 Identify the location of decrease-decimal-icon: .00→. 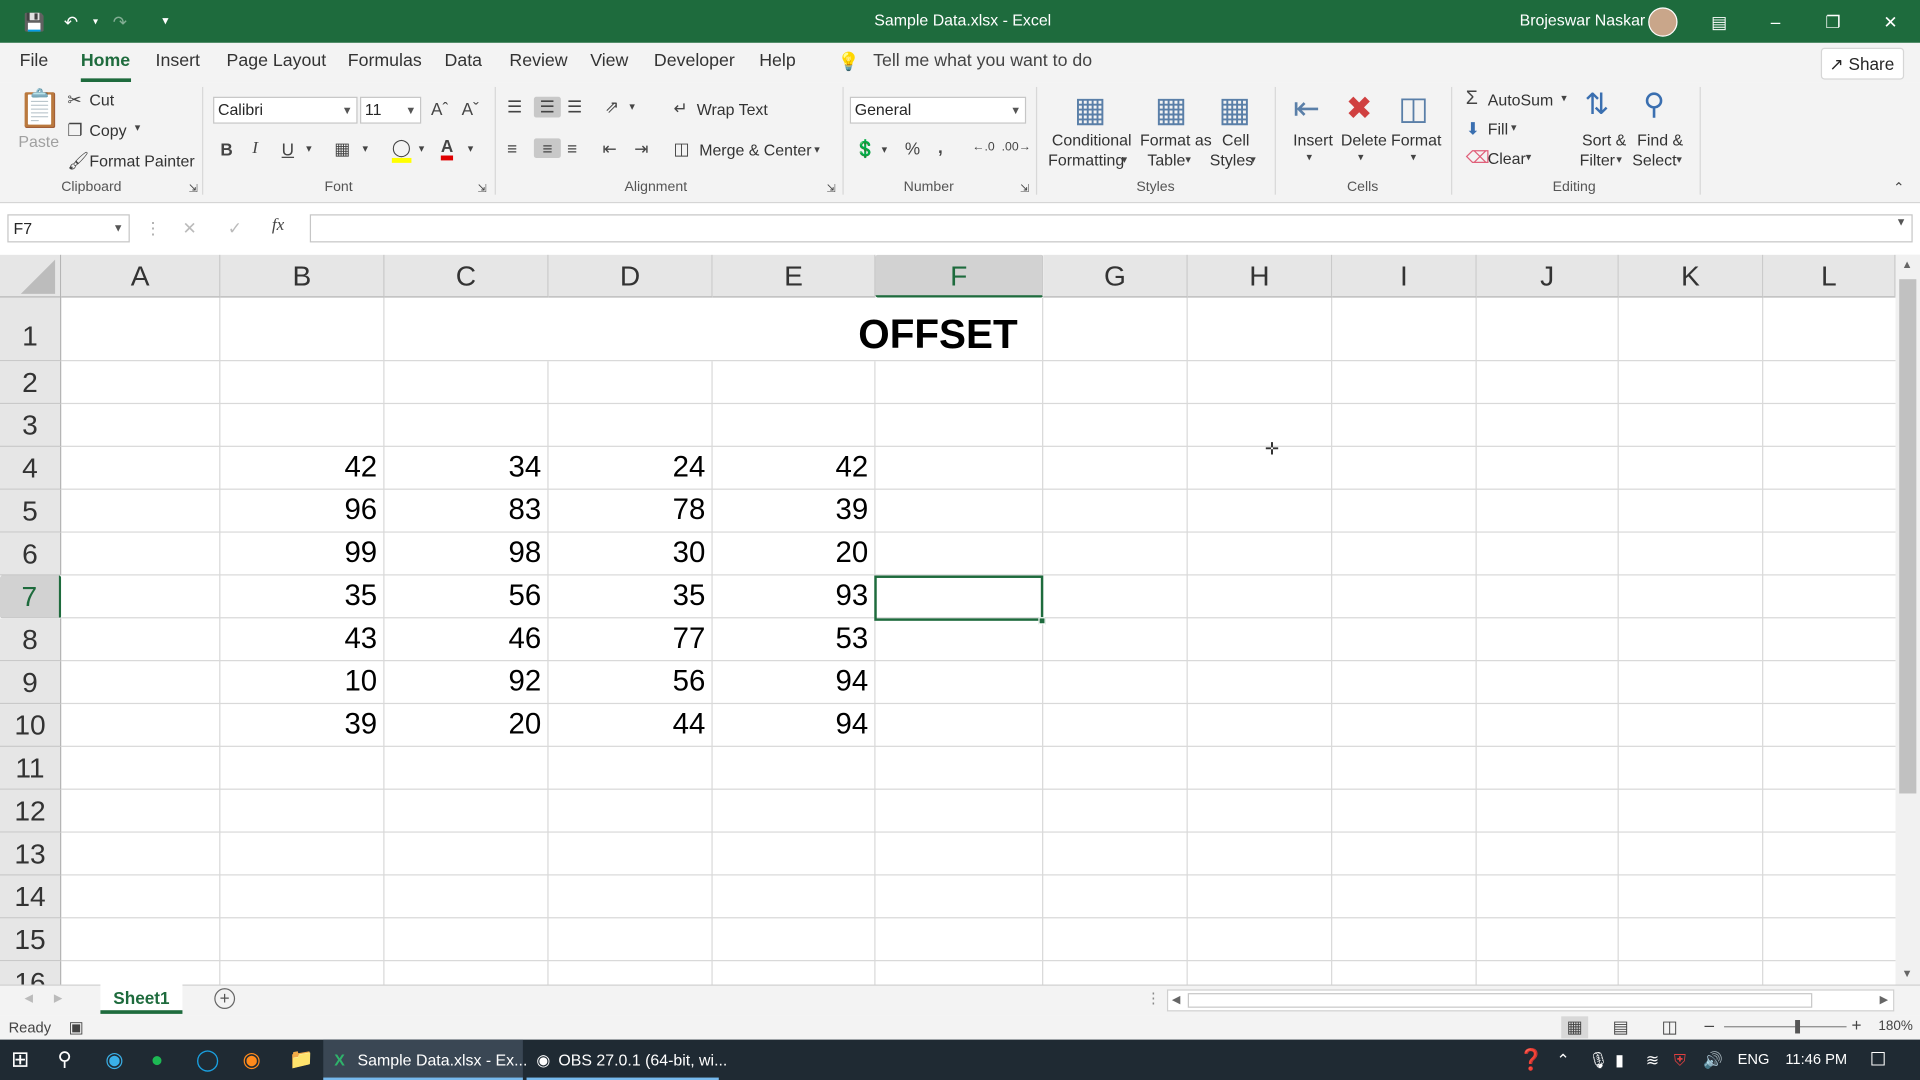
(1016, 147).